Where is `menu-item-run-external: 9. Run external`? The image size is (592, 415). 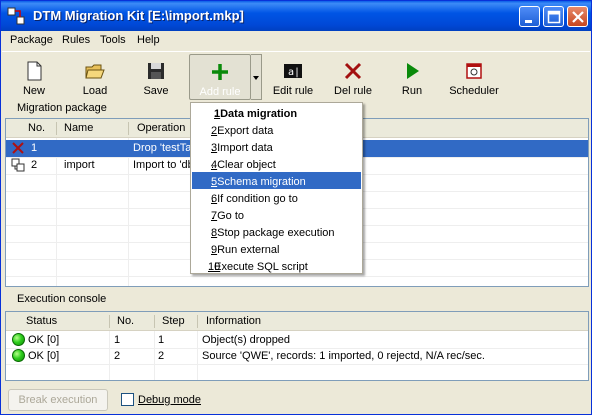
menu-item-run-external: 9. Run external is located at coordinates (276, 248).